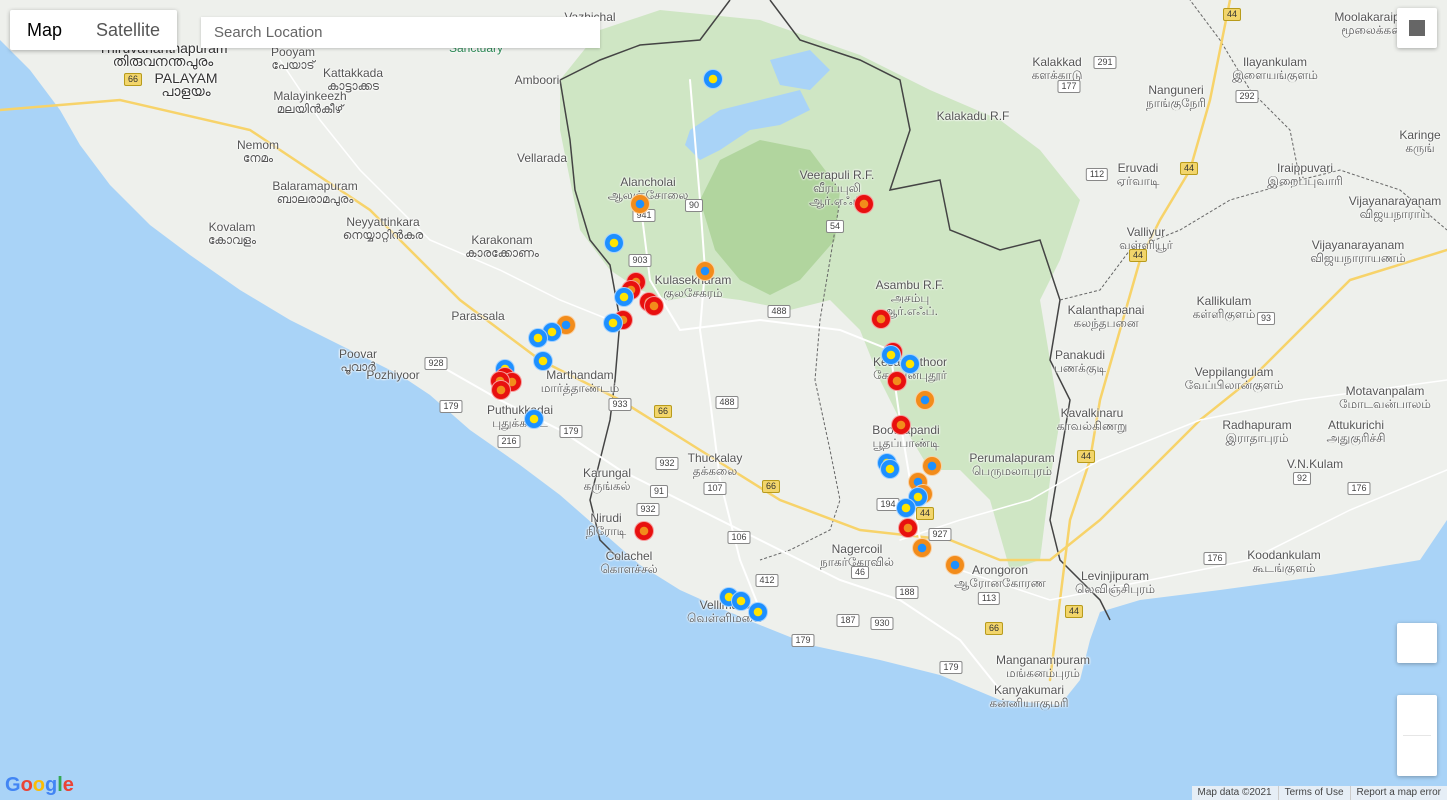 The image size is (1447, 800). What do you see at coordinates (383, 228) in the screenshot?
I see `place-label: Neyyattinkara നെയ്യാറ്റിൻകര` at bounding box center [383, 228].